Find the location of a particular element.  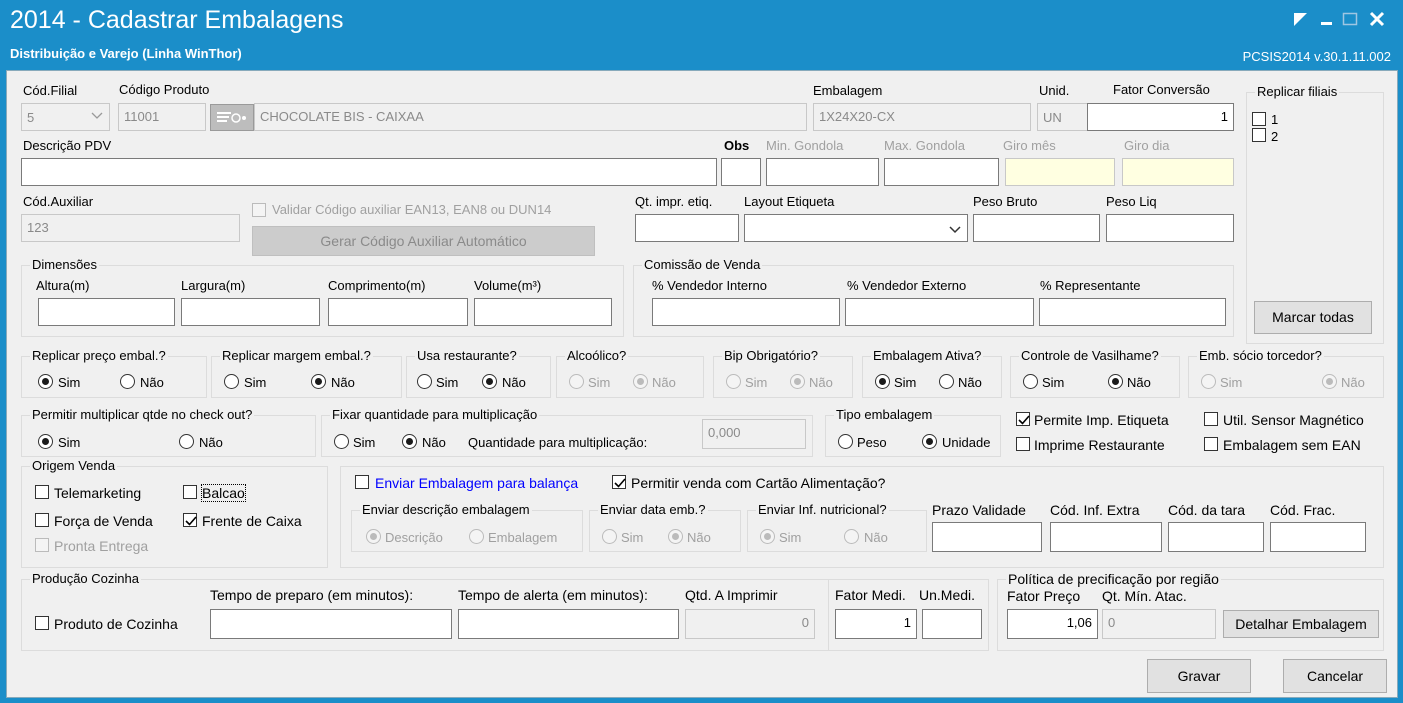

gerar-codigo-button: Gerar Código Auxiliar Automático is located at coordinates (423, 241).